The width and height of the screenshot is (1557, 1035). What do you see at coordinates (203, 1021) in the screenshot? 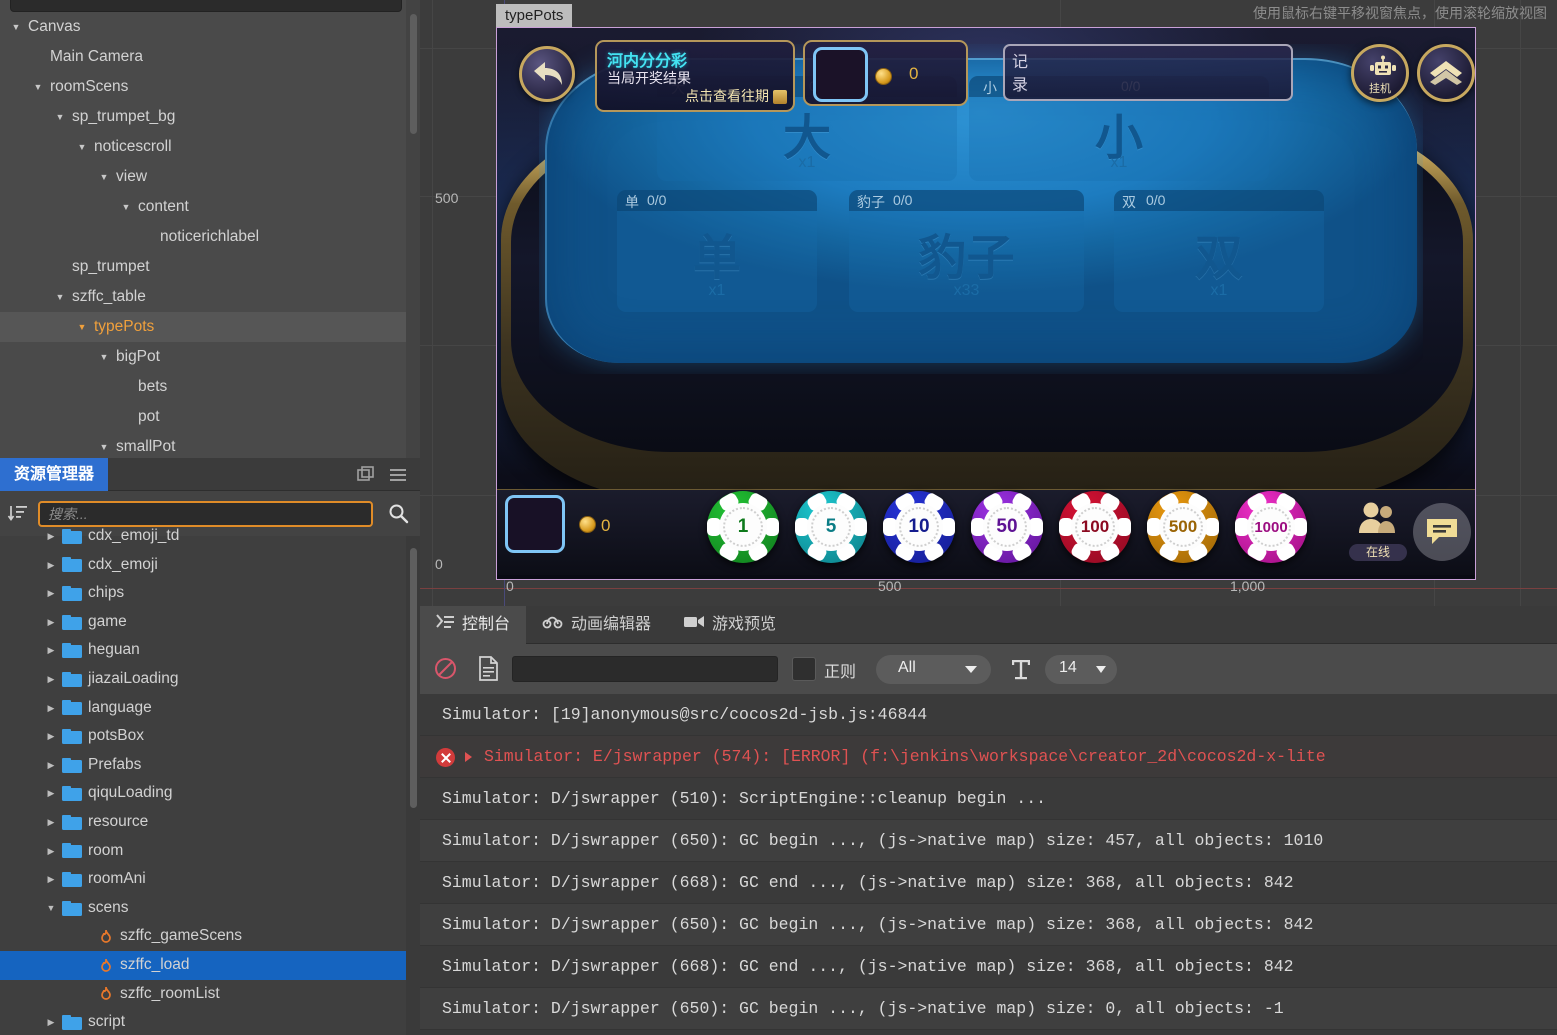
I see `asset-item-script: ▶ script` at bounding box center [203, 1021].